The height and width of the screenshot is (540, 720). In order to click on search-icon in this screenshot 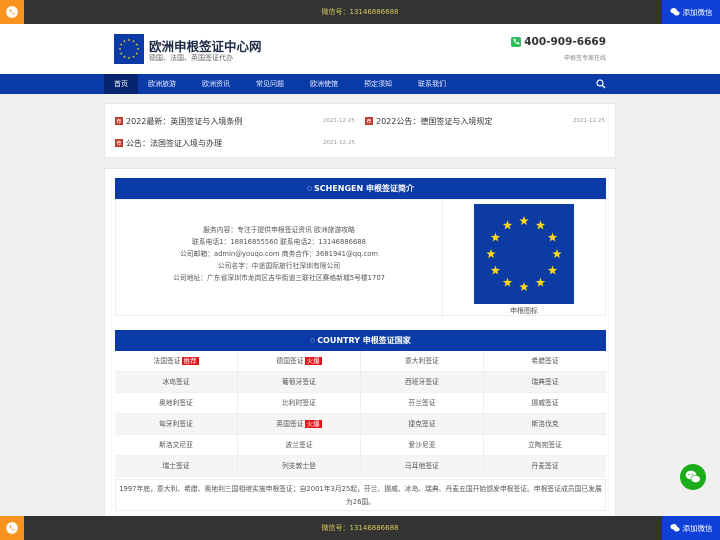, I will do `click(601, 84)`.